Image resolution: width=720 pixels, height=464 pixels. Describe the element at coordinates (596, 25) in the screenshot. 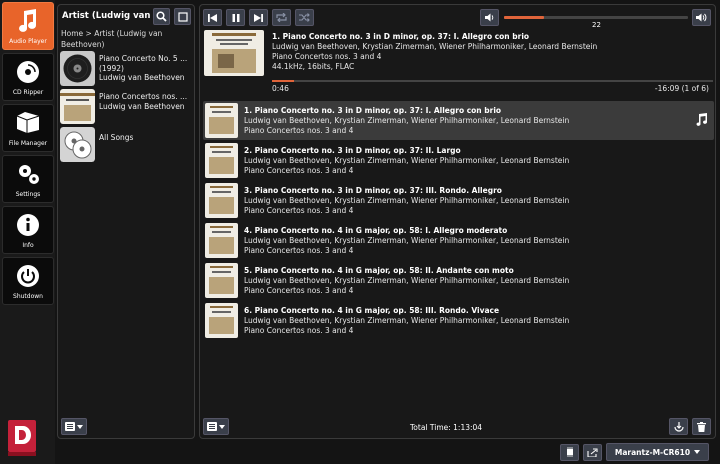

I see `volume-value: 22` at that location.